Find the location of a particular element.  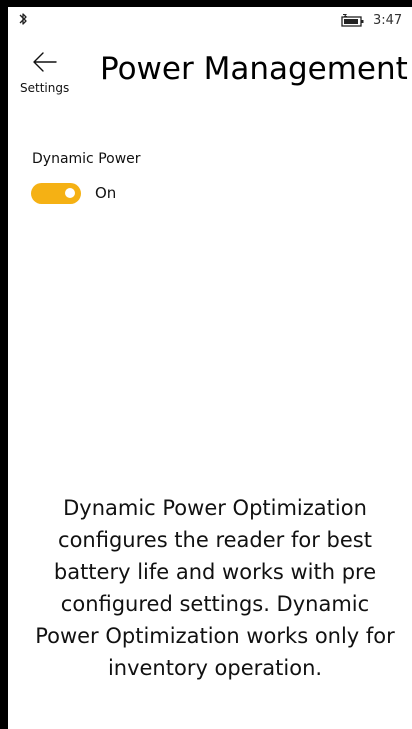

page-title: Power Management is located at coordinates (254, 69).